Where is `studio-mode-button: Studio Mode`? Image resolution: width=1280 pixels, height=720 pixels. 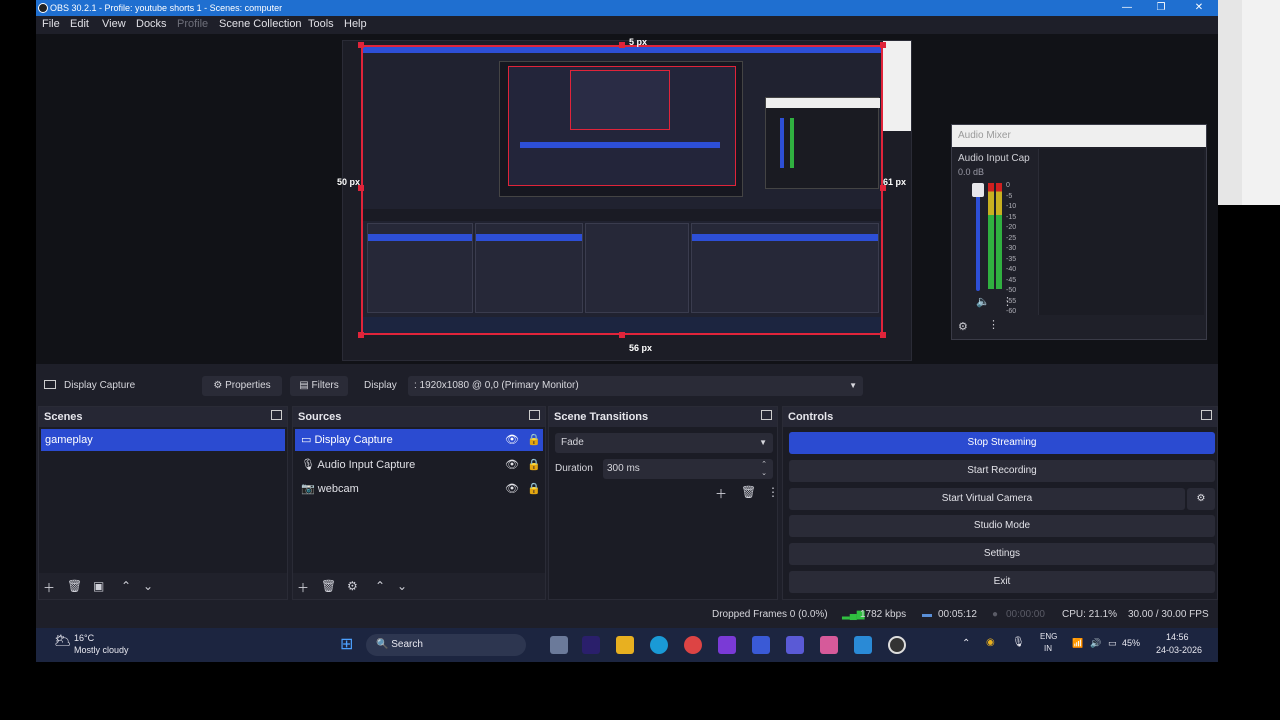
studio-mode-button: Studio Mode is located at coordinates (1002, 526).